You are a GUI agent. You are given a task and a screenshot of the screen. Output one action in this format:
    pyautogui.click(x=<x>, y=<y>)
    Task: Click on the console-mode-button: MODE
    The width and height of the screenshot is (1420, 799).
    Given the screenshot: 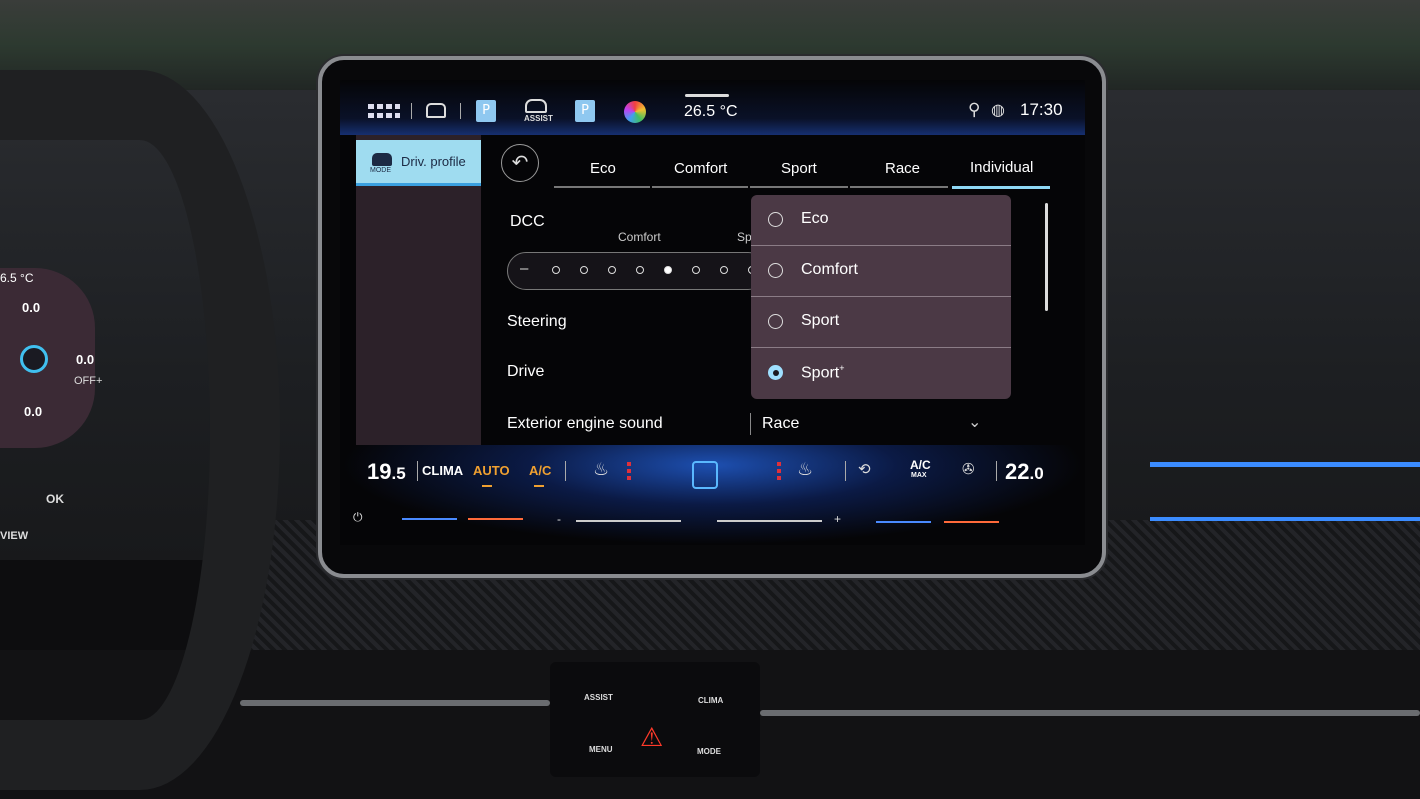 What is the action you would take?
    pyautogui.click(x=709, y=751)
    